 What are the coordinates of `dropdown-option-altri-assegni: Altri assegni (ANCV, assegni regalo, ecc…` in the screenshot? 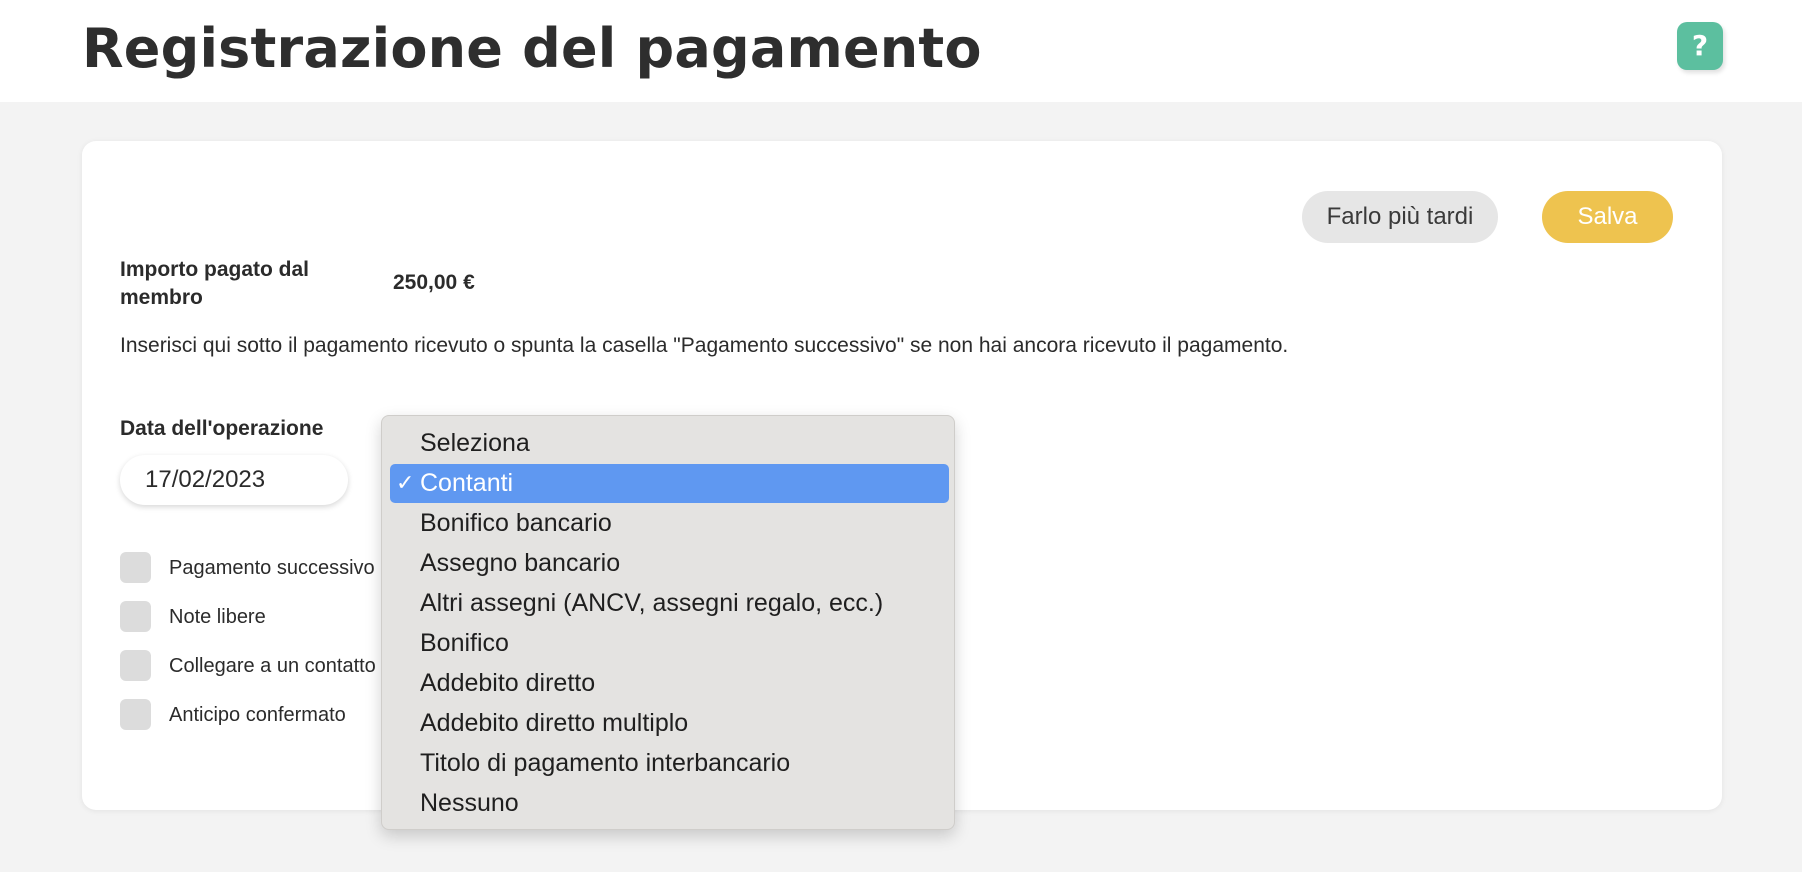 It's located at (669, 603).